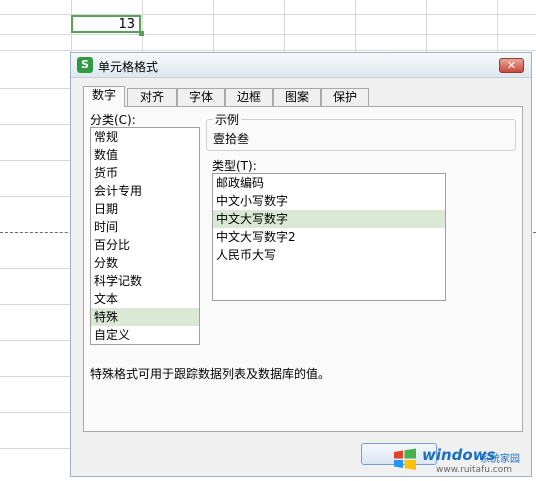 The width and height of the screenshot is (536, 481). I want to click on close-button: ✕, so click(511, 65).